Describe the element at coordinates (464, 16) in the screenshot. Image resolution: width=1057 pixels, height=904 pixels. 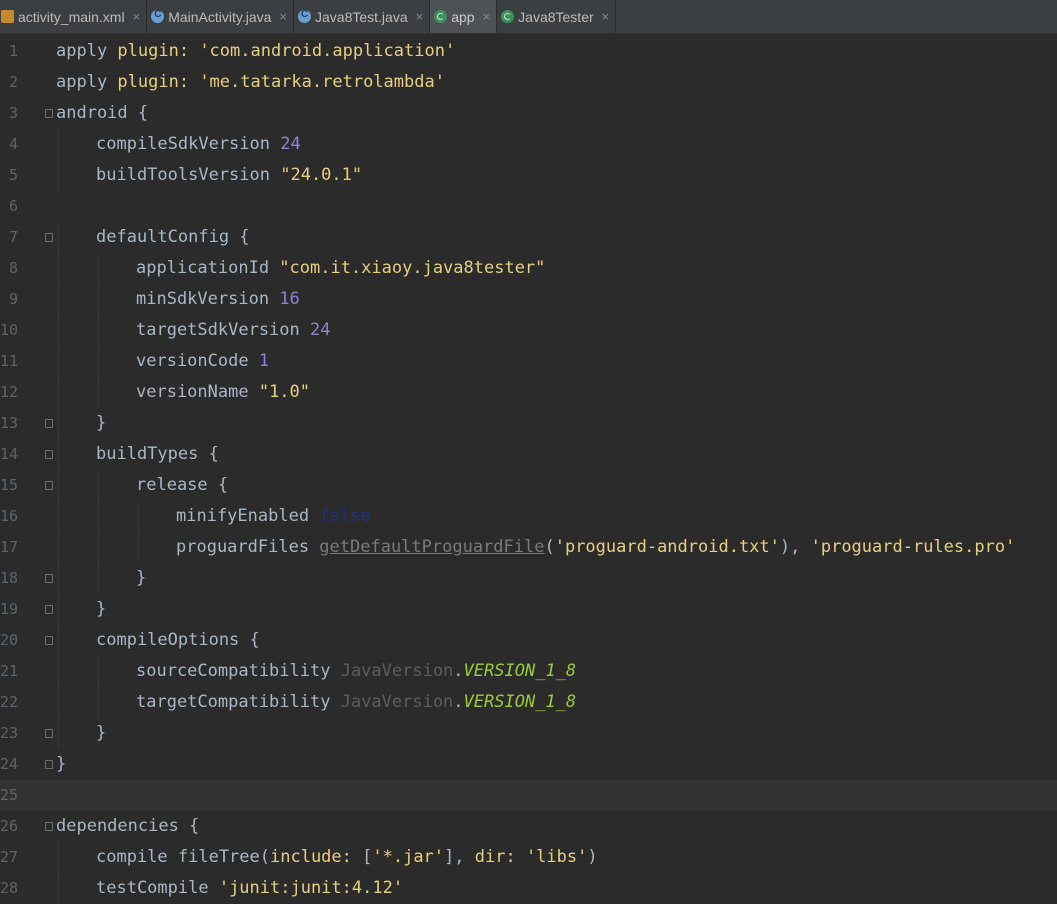
I see `tab-app: app ×` at that location.